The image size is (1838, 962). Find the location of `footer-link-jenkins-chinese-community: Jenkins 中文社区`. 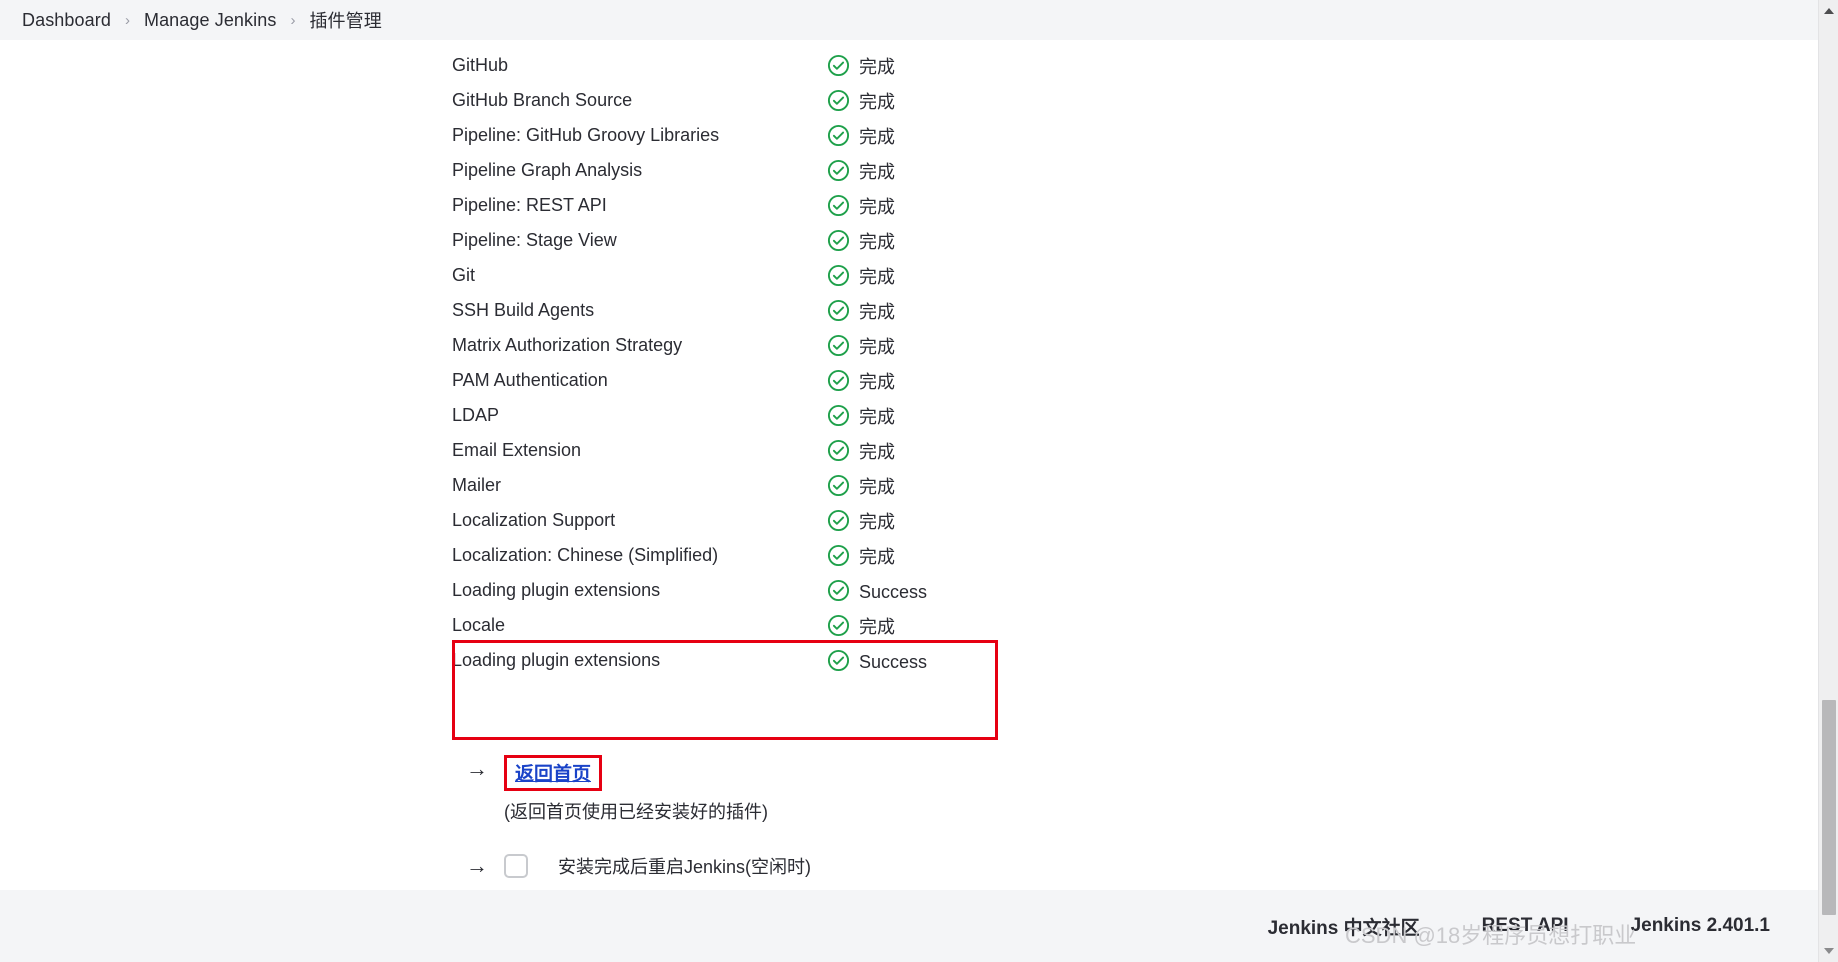

footer-link-jenkins-chinese-community: Jenkins 中文社区 is located at coordinates (1344, 926).